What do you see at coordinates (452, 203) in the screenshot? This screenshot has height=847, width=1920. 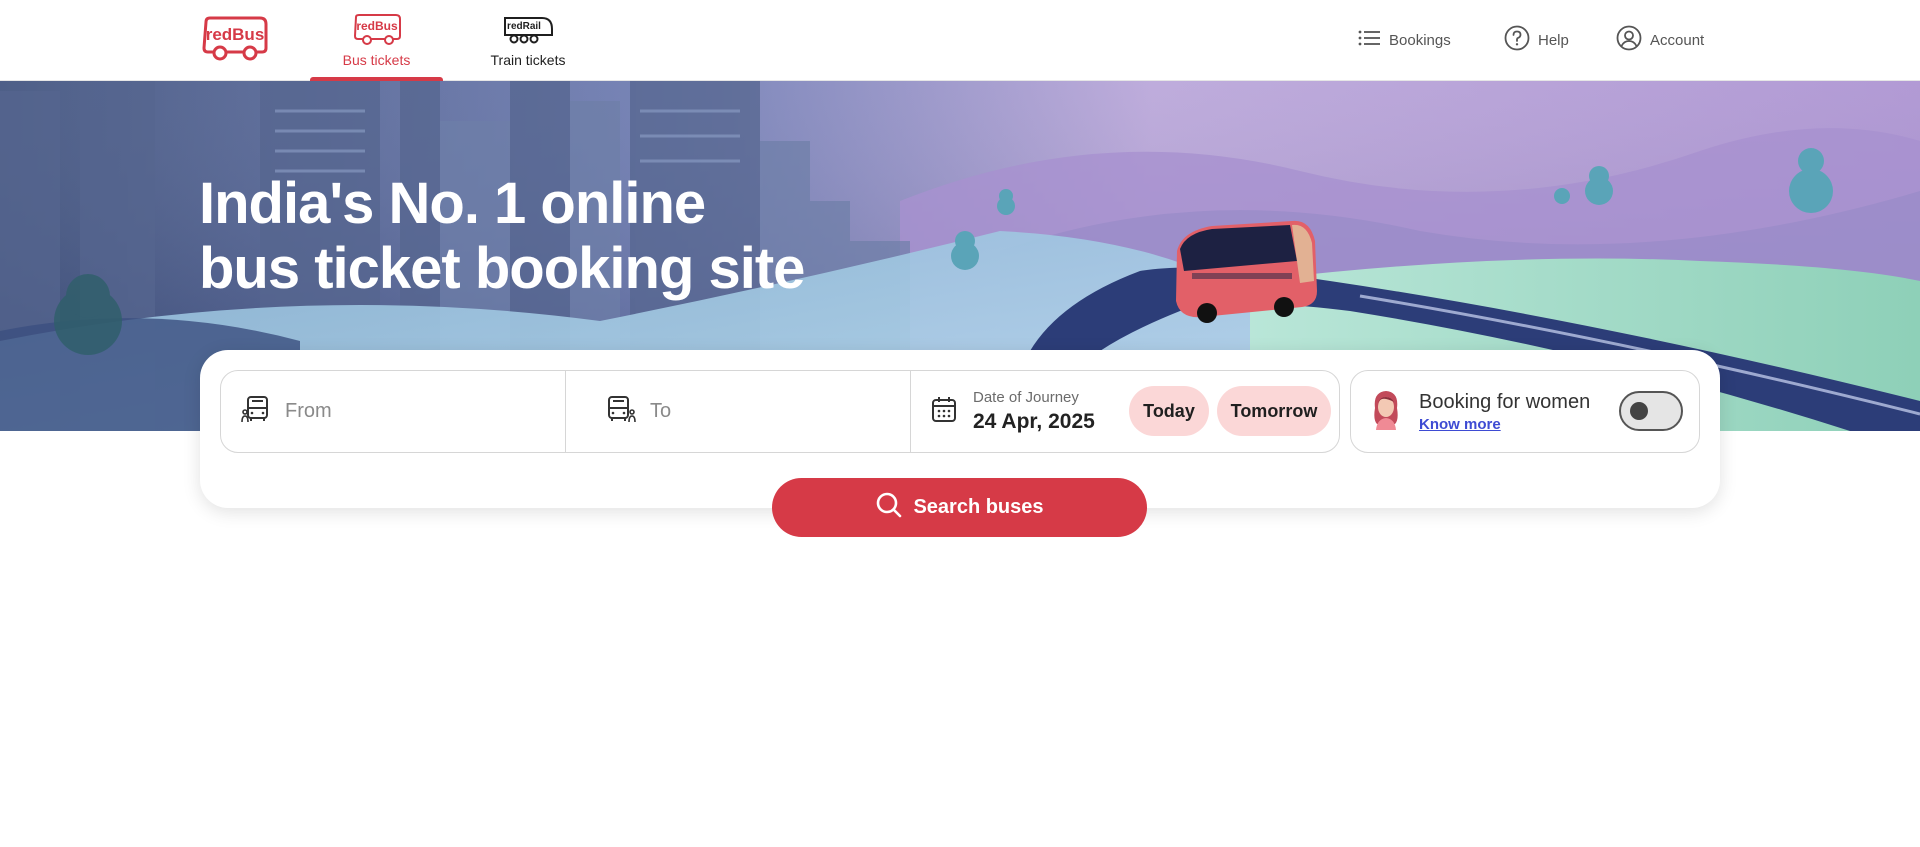 I see `hero-title-line1: India's No. 1 online` at bounding box center [452, 203].